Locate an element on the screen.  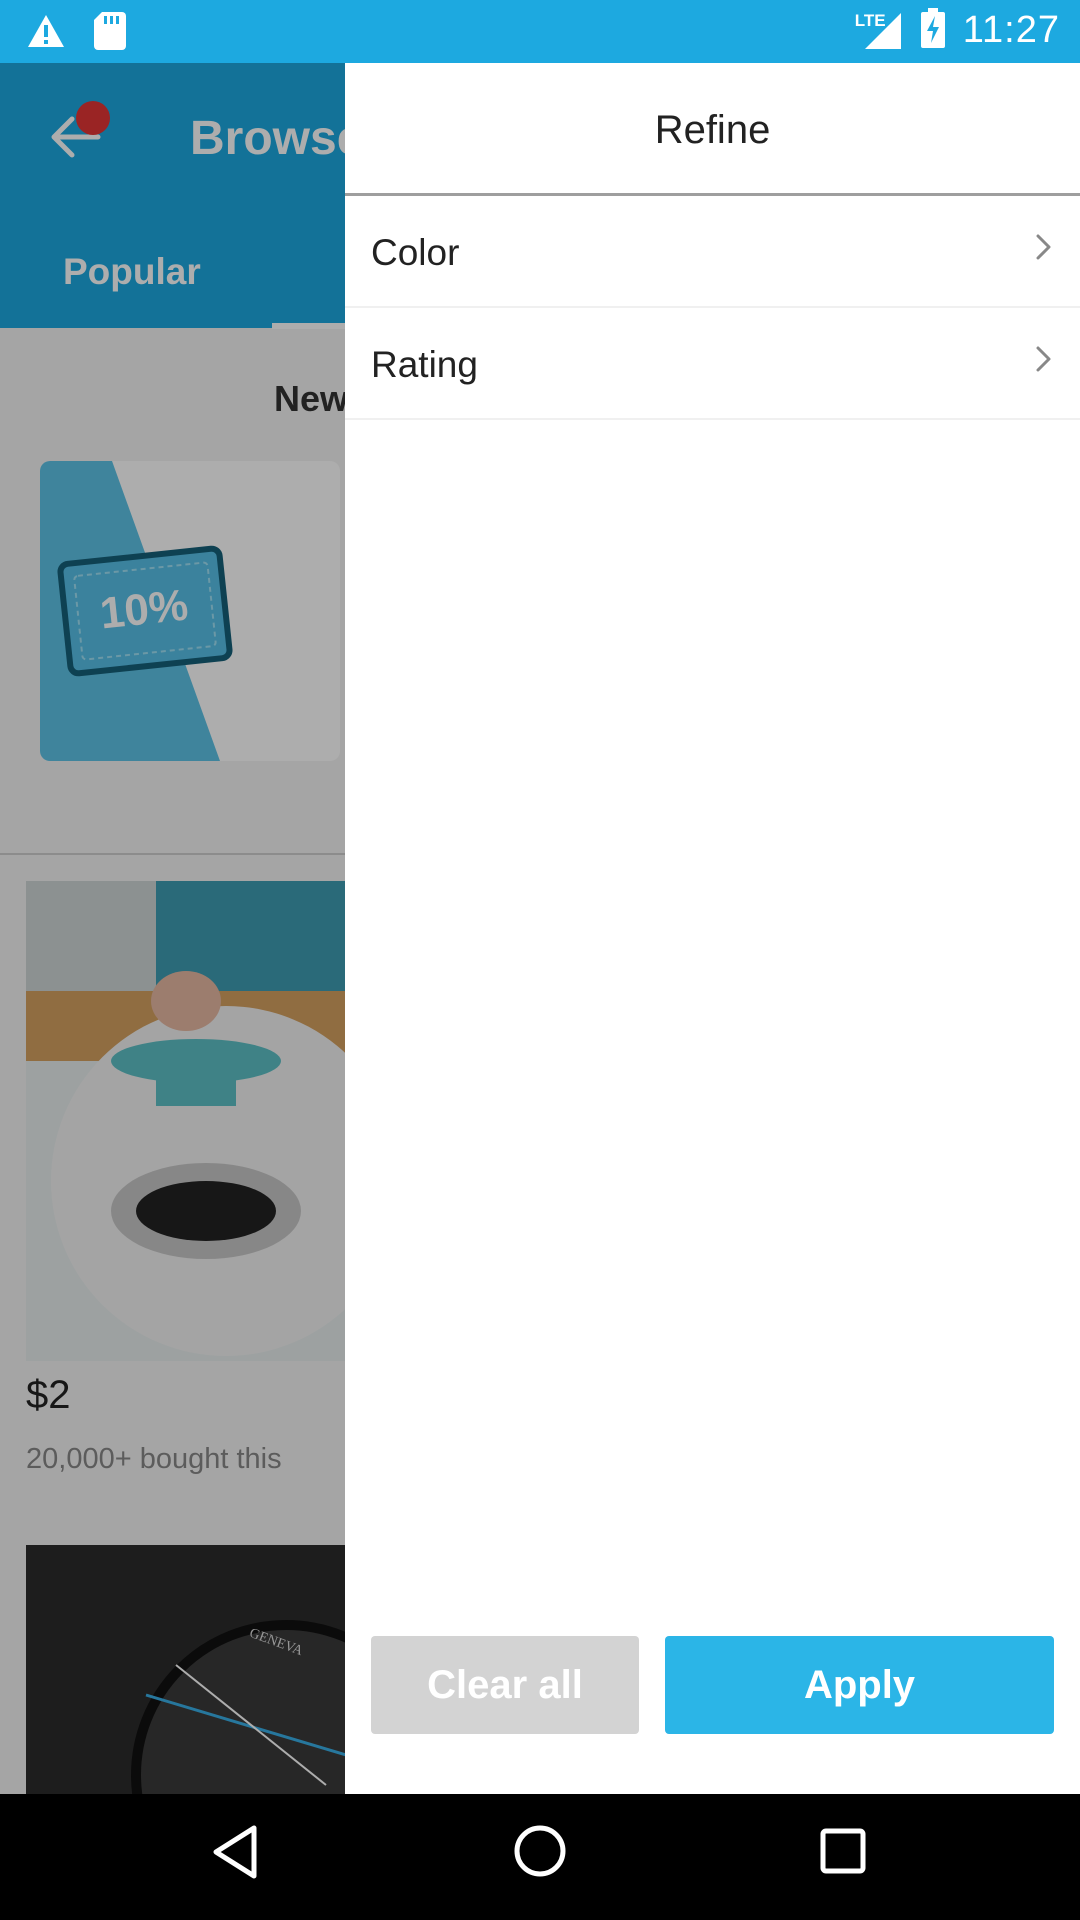
drawer-title: Refine is located at coordinates (712, 130).